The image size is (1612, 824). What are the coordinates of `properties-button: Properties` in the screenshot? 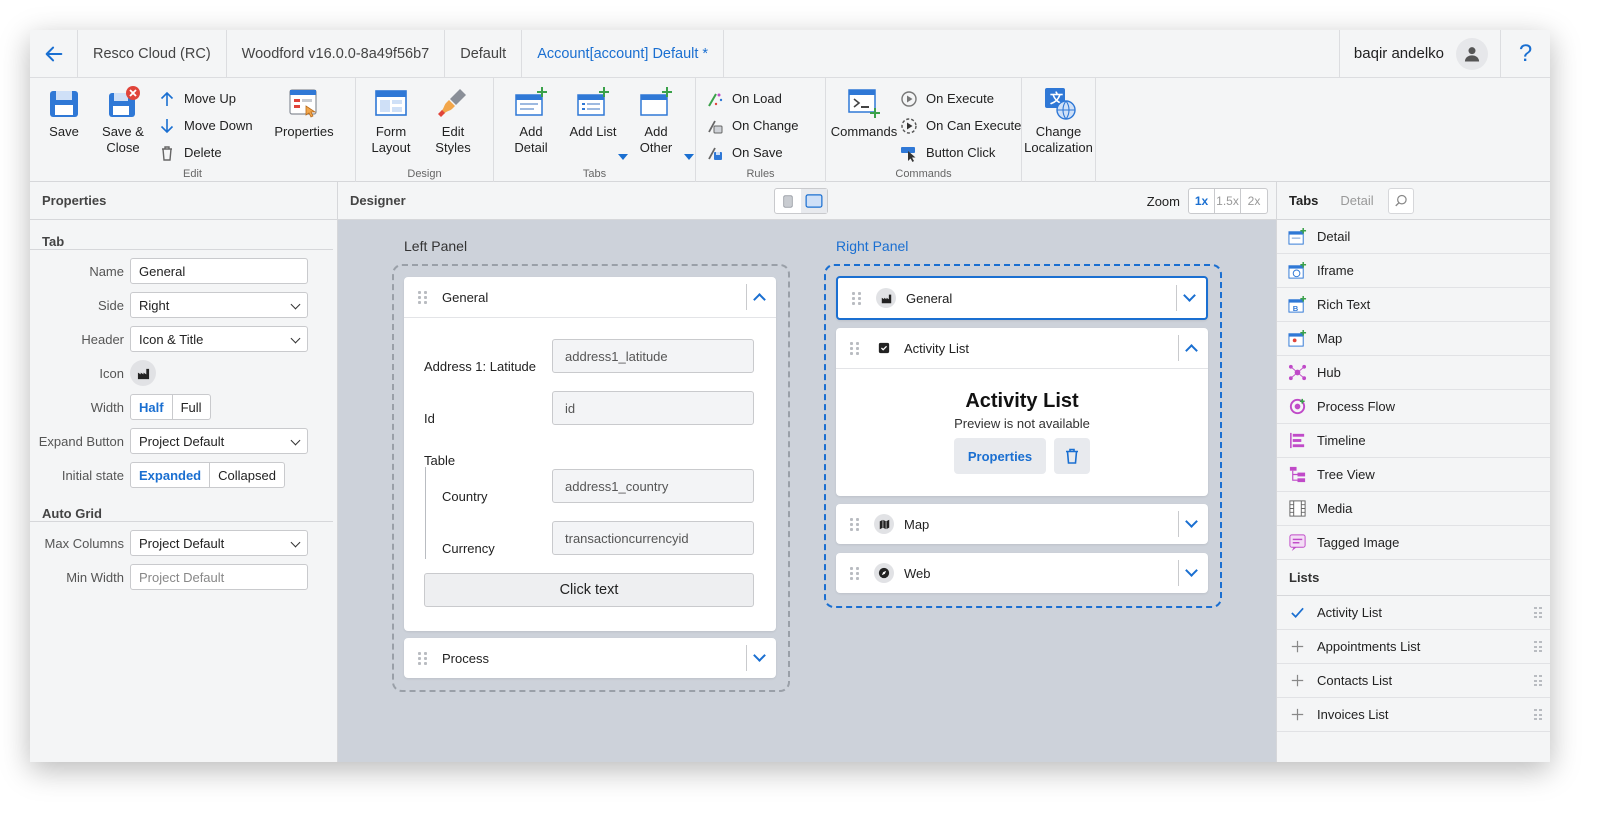 It's located at (304, 113).